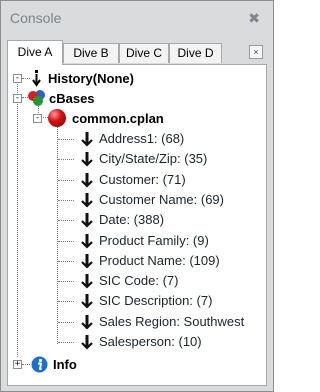  What do you see at coordinates (254, 18) in the screenshot?
I see `close-icon: ✖` at bounding box center [254, 18].